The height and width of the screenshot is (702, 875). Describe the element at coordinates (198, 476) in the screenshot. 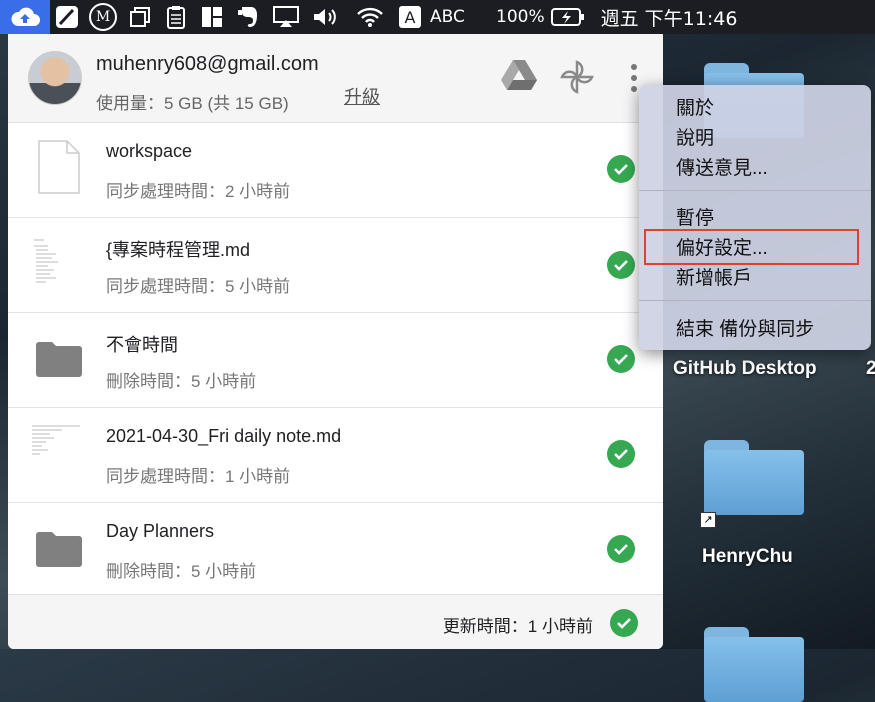

I see `file-status: 同步處理時間：1 小時前` at that location.